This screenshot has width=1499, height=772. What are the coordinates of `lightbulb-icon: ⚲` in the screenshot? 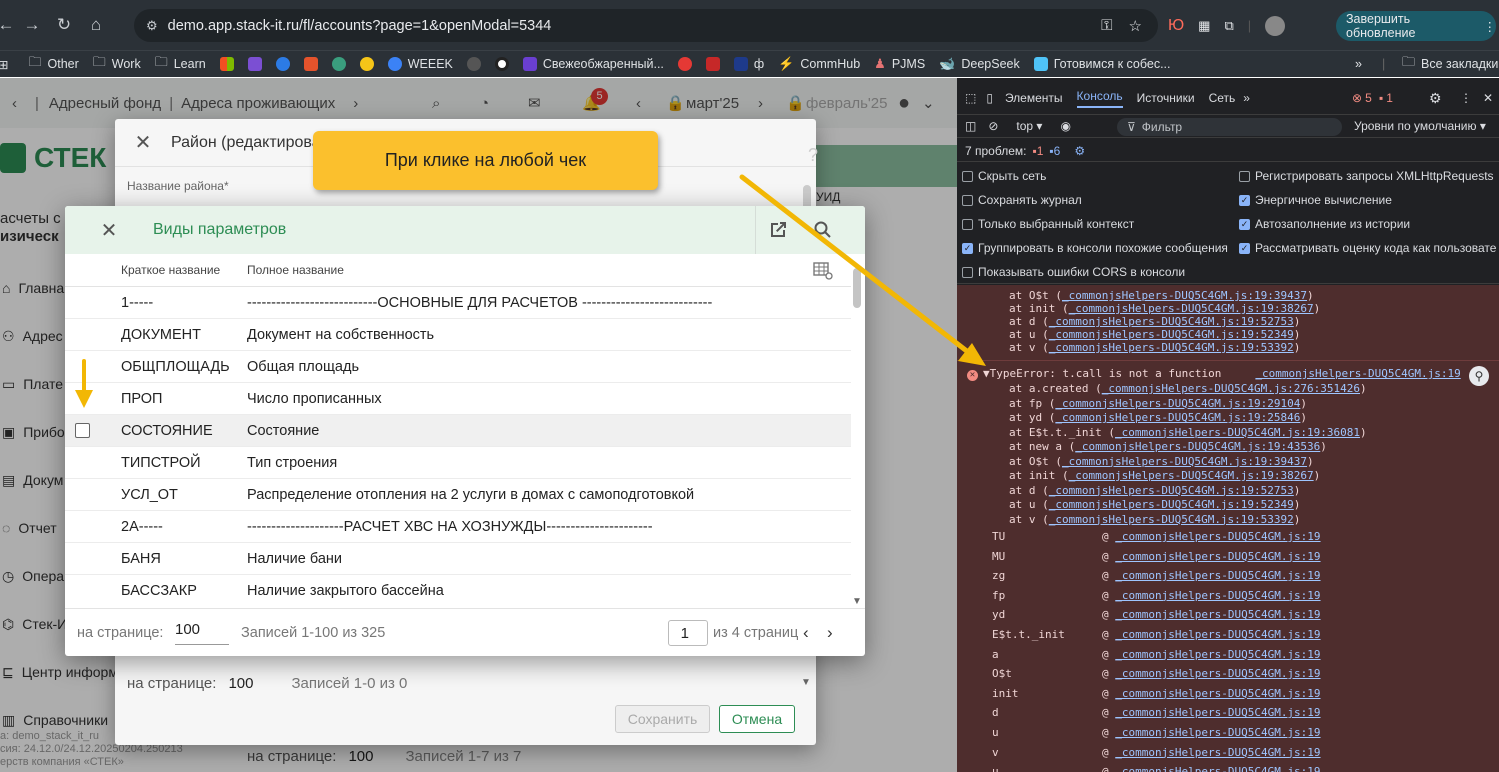 It's located at (1479, 376).